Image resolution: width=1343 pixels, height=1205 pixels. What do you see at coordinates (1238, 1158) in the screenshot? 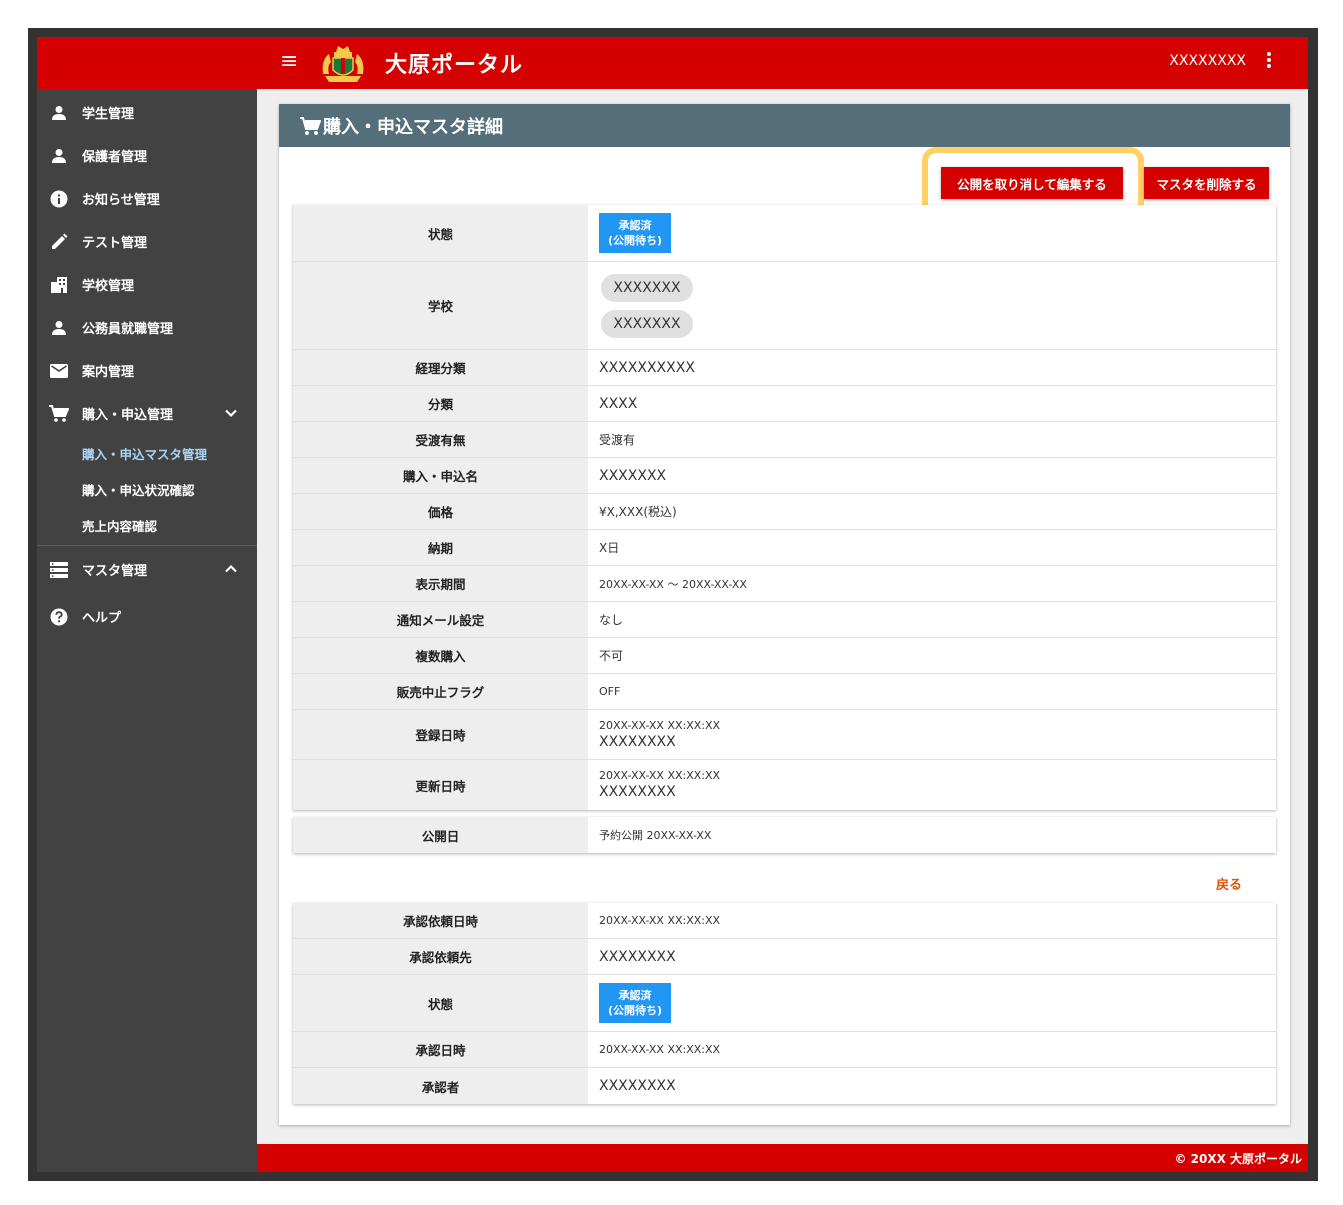
I see `copyright-text: © 20XX 大原ポータル` at bounding box center [1238, 1158].